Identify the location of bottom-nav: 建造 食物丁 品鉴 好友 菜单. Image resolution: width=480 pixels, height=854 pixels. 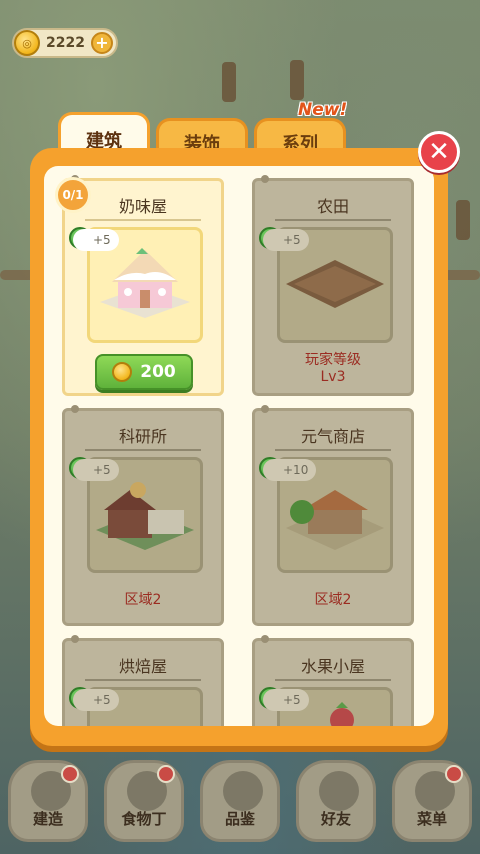
(240, 807).